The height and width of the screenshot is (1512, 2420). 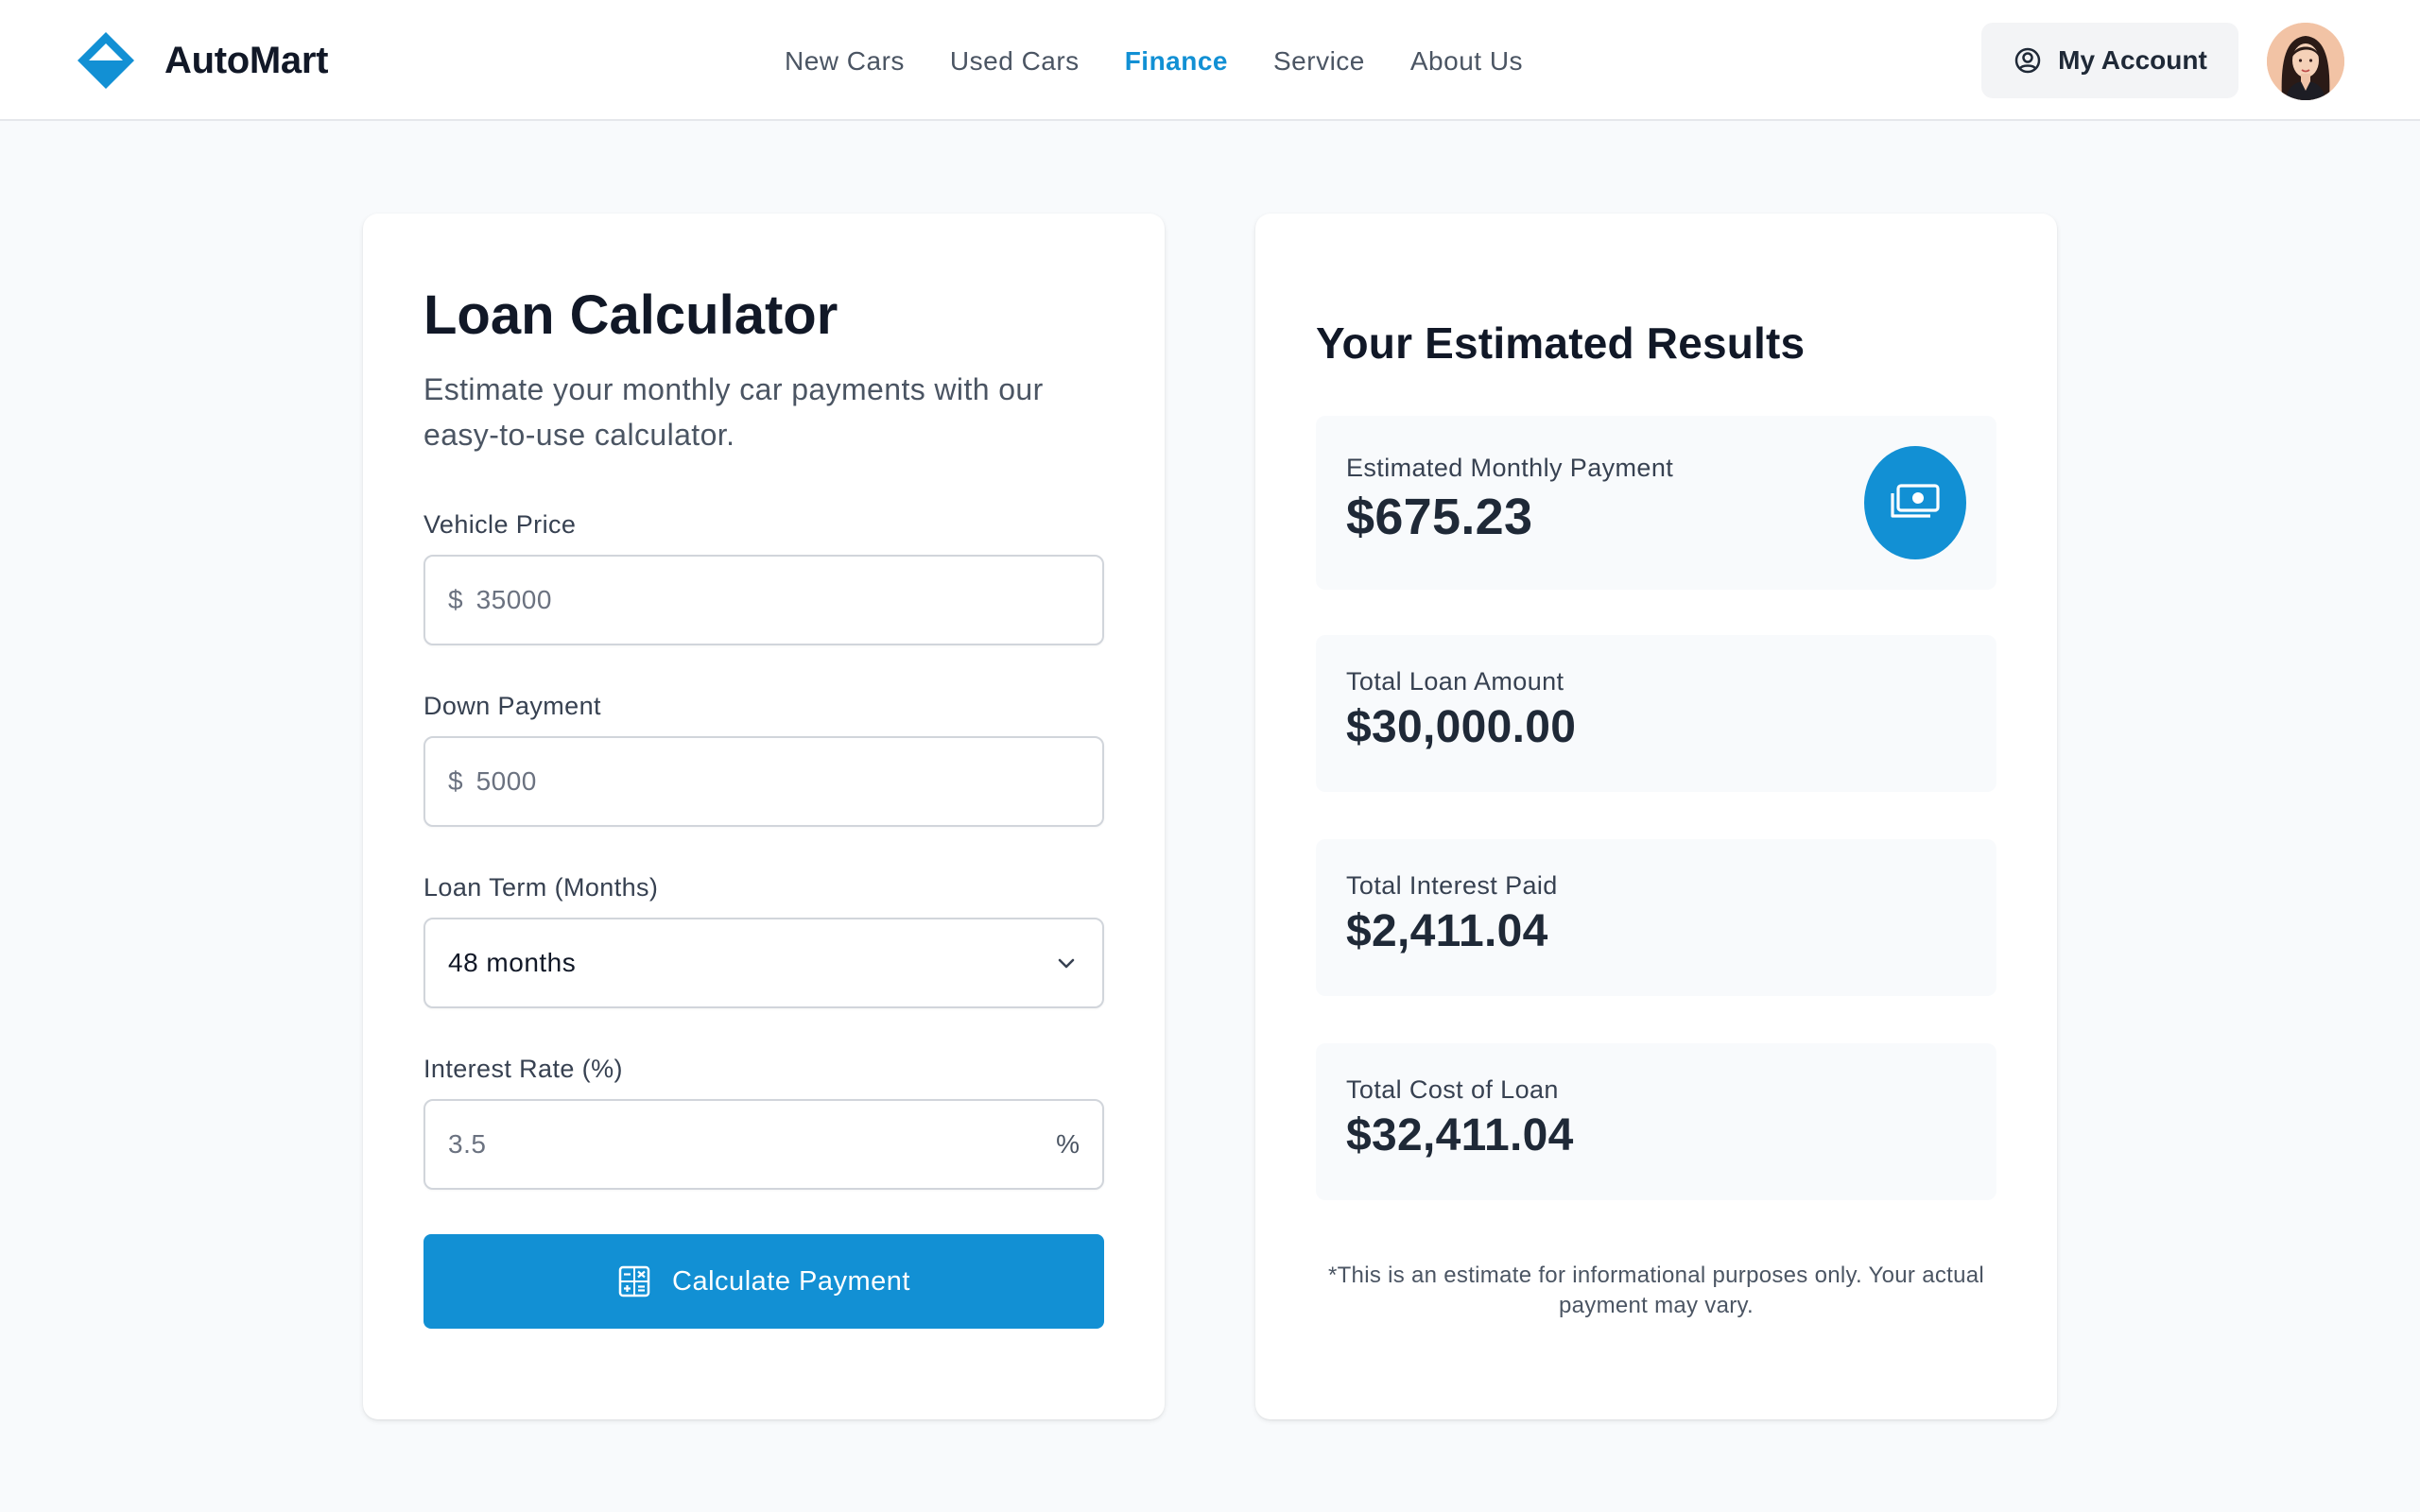 I want to click on vehicle-price-field: Vehicle Price $ 35000, so click(x=764, y=577).